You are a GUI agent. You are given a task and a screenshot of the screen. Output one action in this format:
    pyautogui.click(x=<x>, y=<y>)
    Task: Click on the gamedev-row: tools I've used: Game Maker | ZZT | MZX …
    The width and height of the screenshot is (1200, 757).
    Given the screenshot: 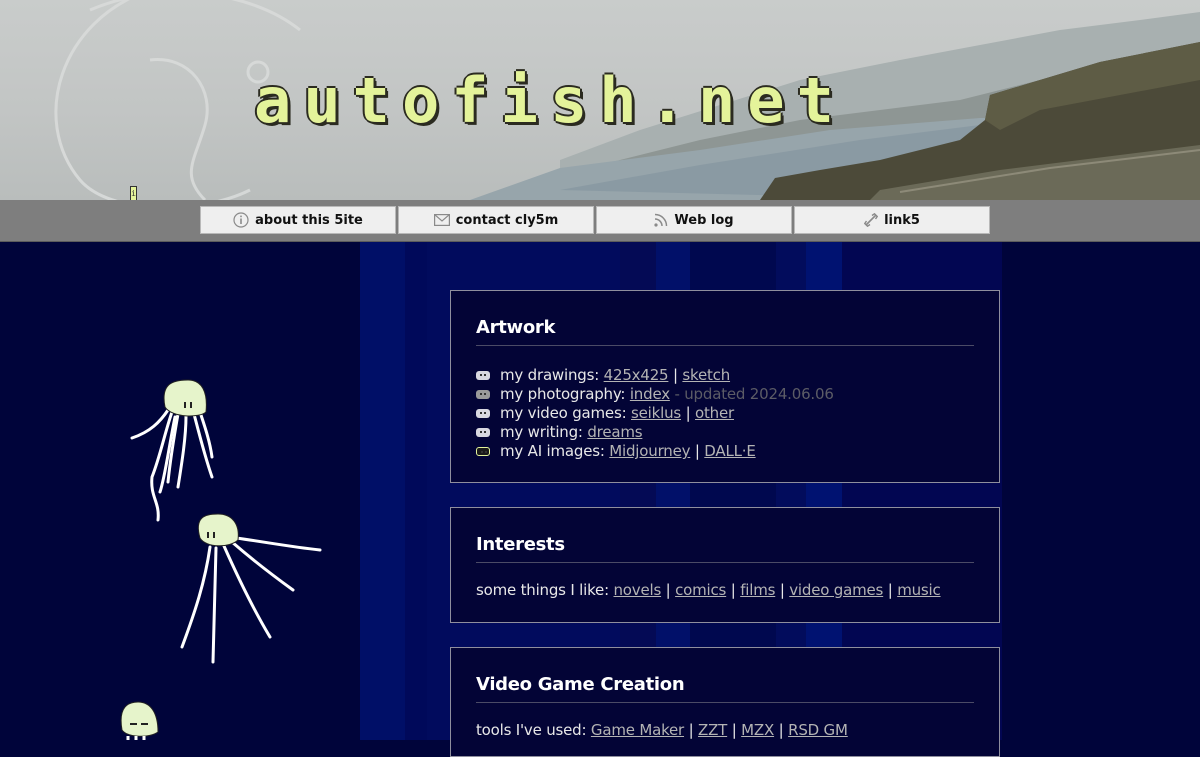 What is the action you would take?
    pyautogui.click(x=662, y=730)
    